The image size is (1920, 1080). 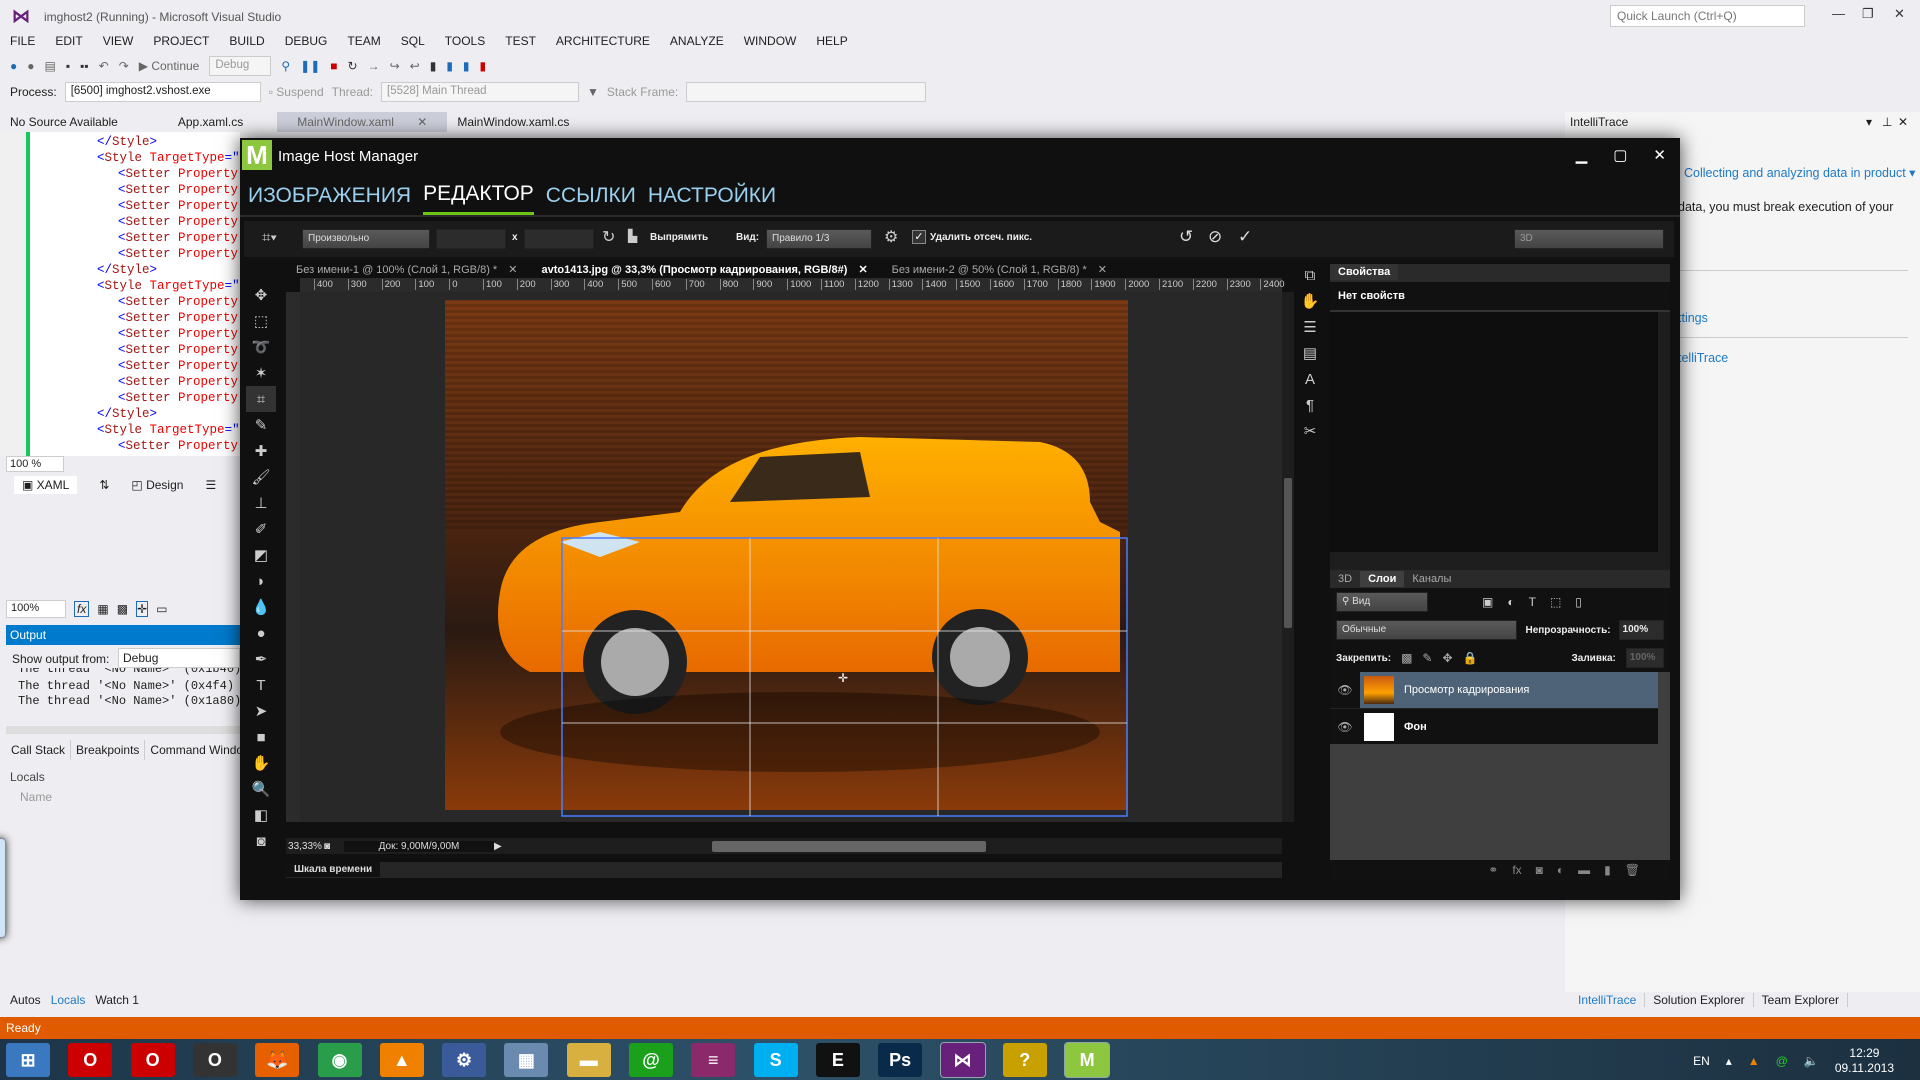 I want to click on forward-icon: ●, so click(x=30, y=66).